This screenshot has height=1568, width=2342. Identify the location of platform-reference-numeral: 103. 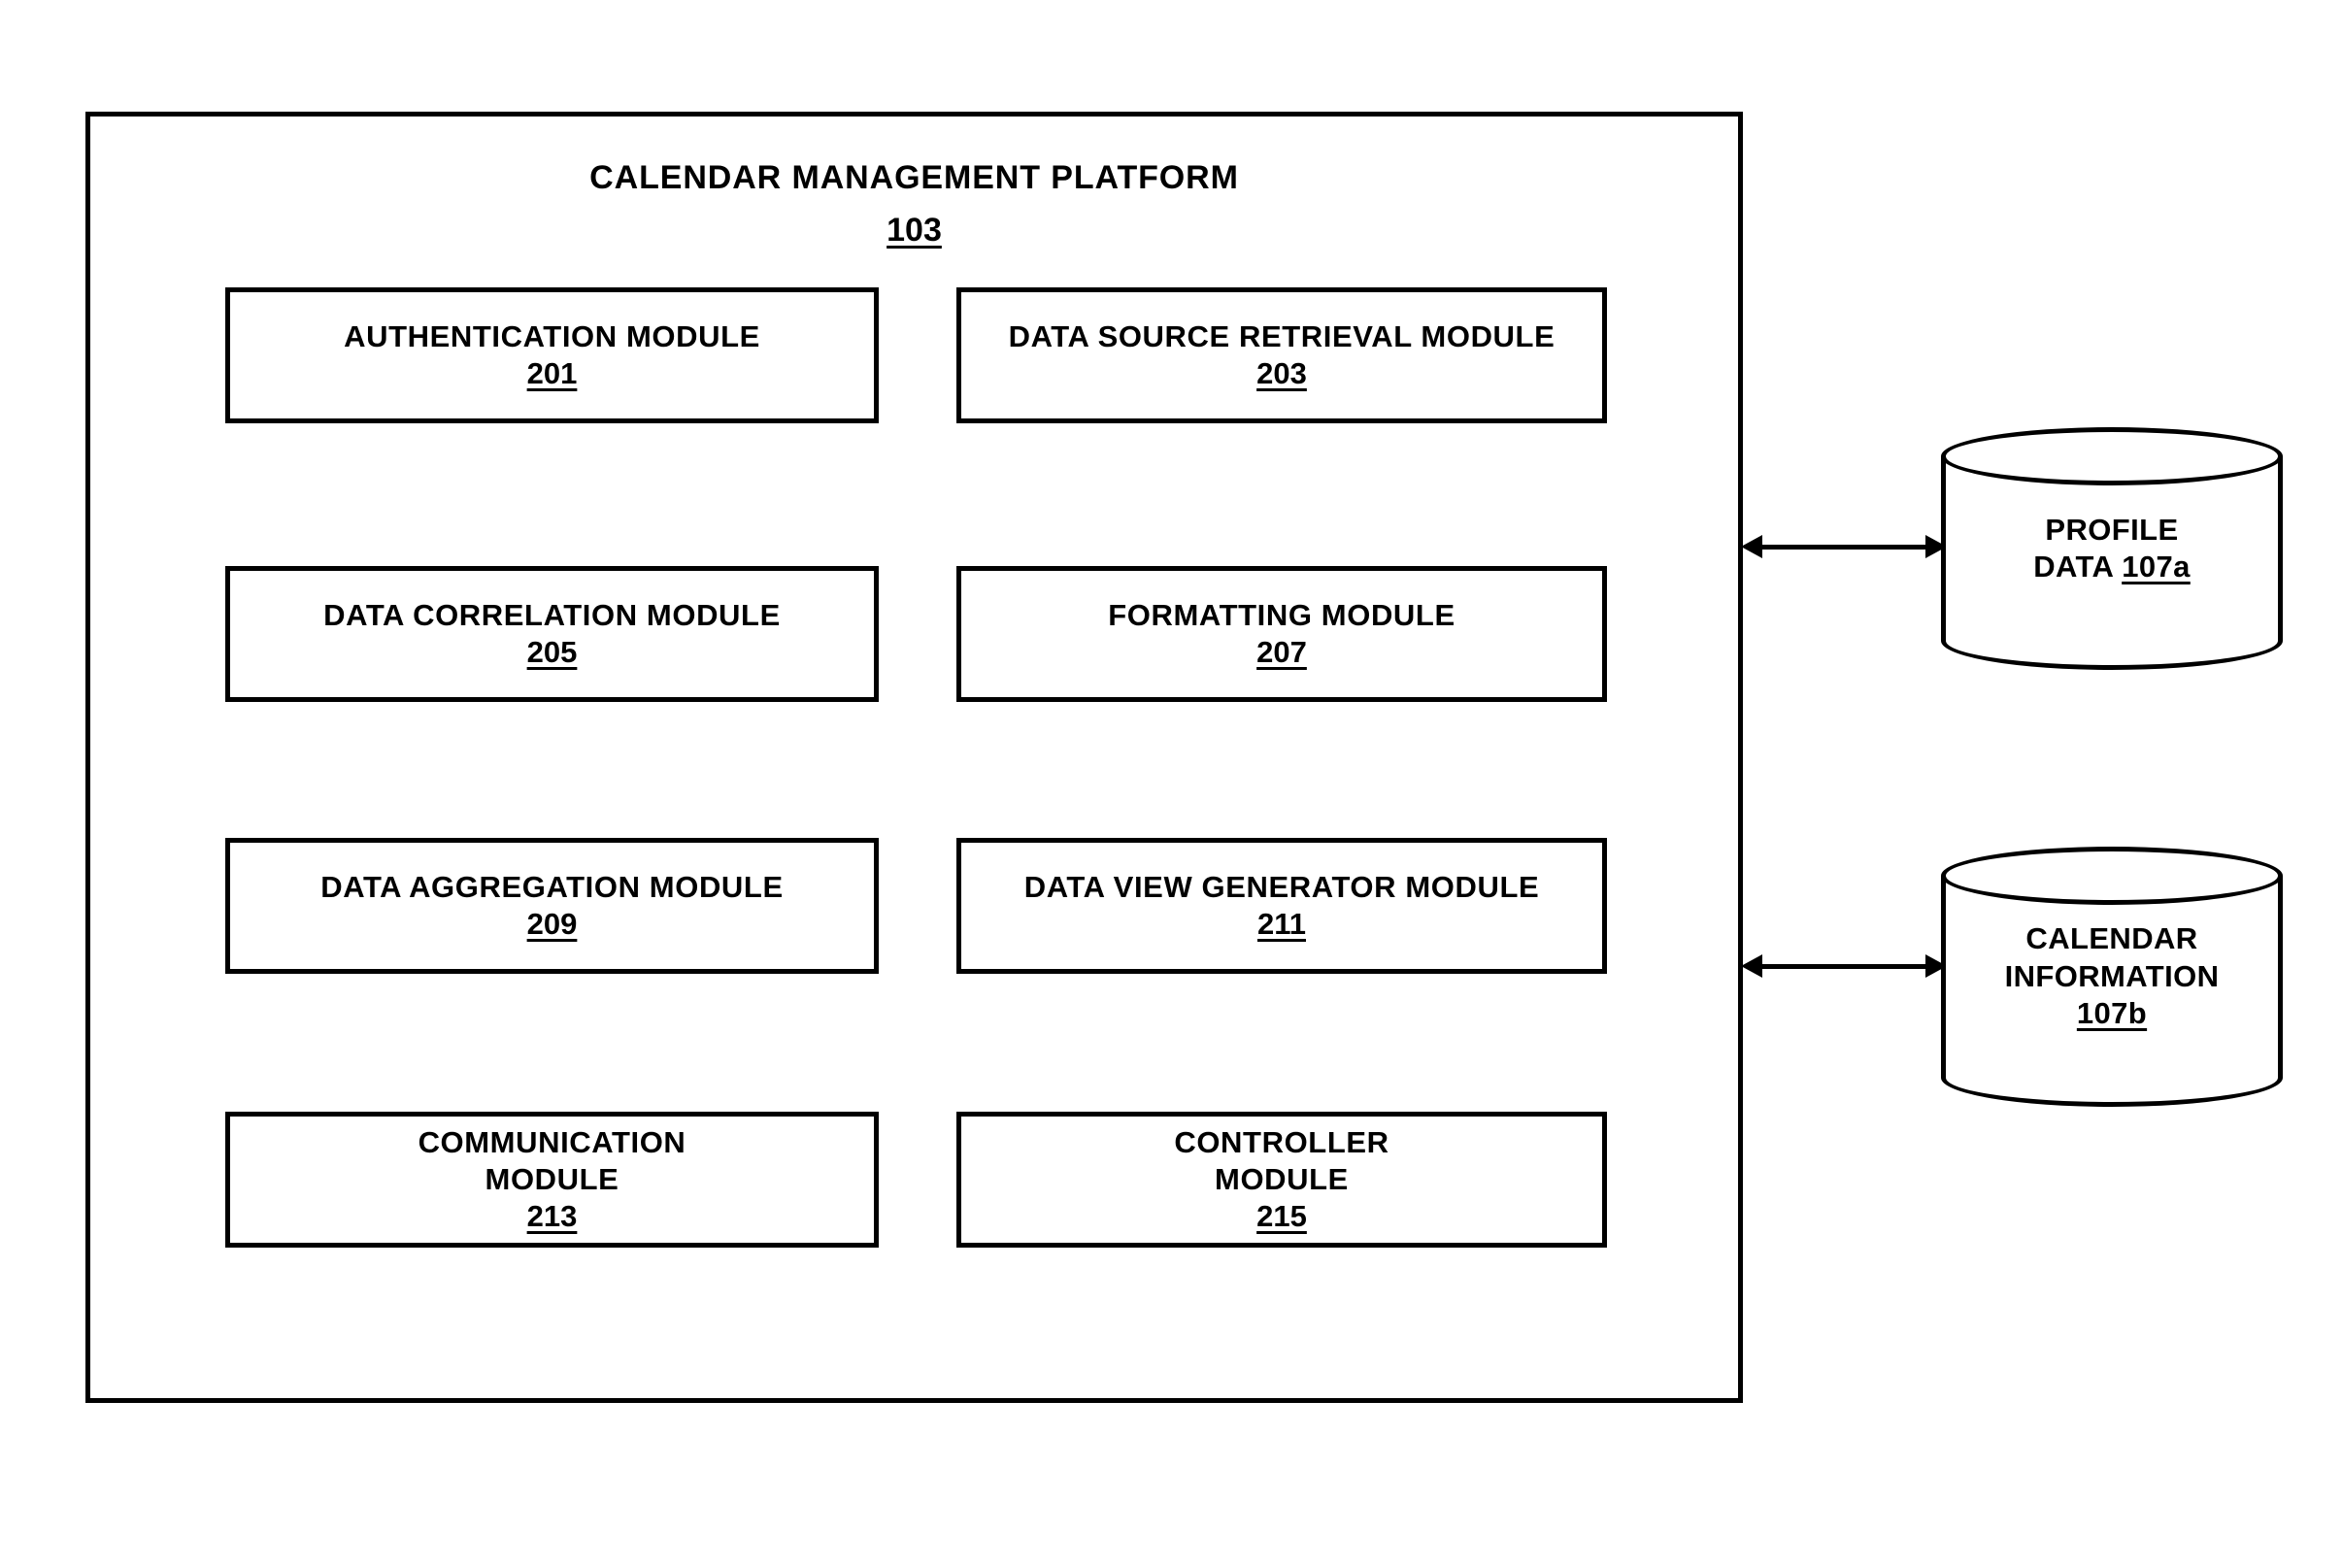
(914, 230).